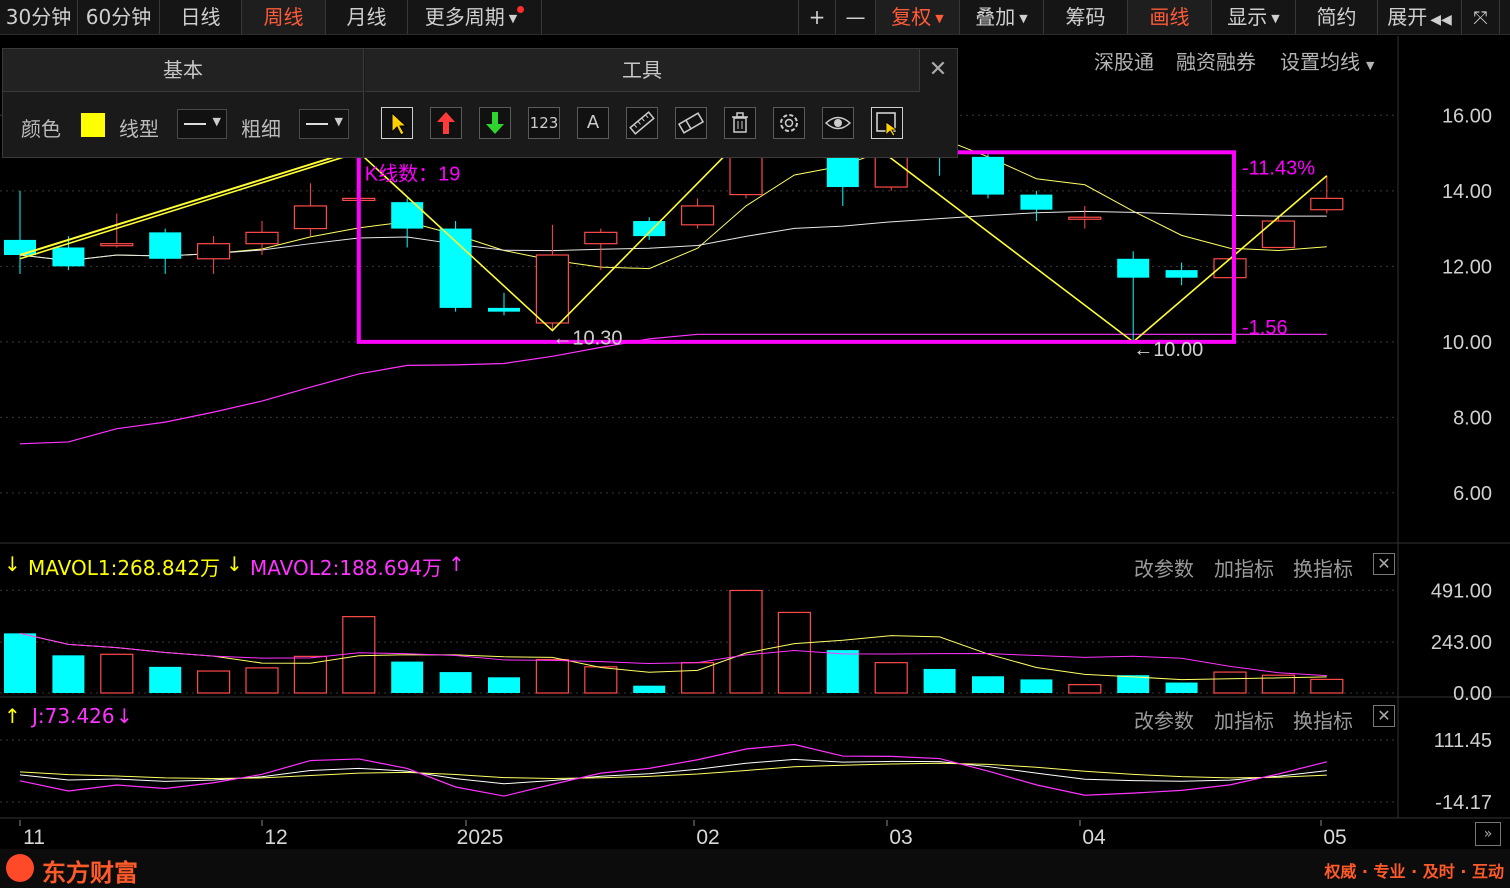 This screenshot has width=1510, height=888. Describe the element at coordinates (673, 389) in the screenshot. I see `ma60-line` at that location.